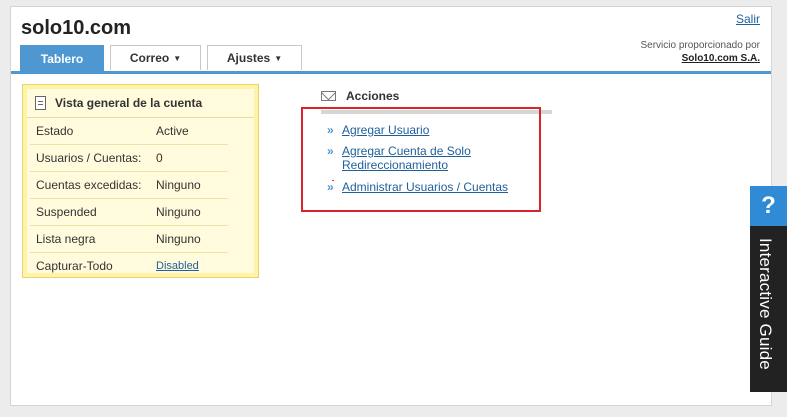 The height and width of the screenshot is (417, 787). What do you see at coordinates (442, 187) in the screenshot?
I see `action-link: Administrar Usuarios / Cuentas` at bounding box center [442, 187].